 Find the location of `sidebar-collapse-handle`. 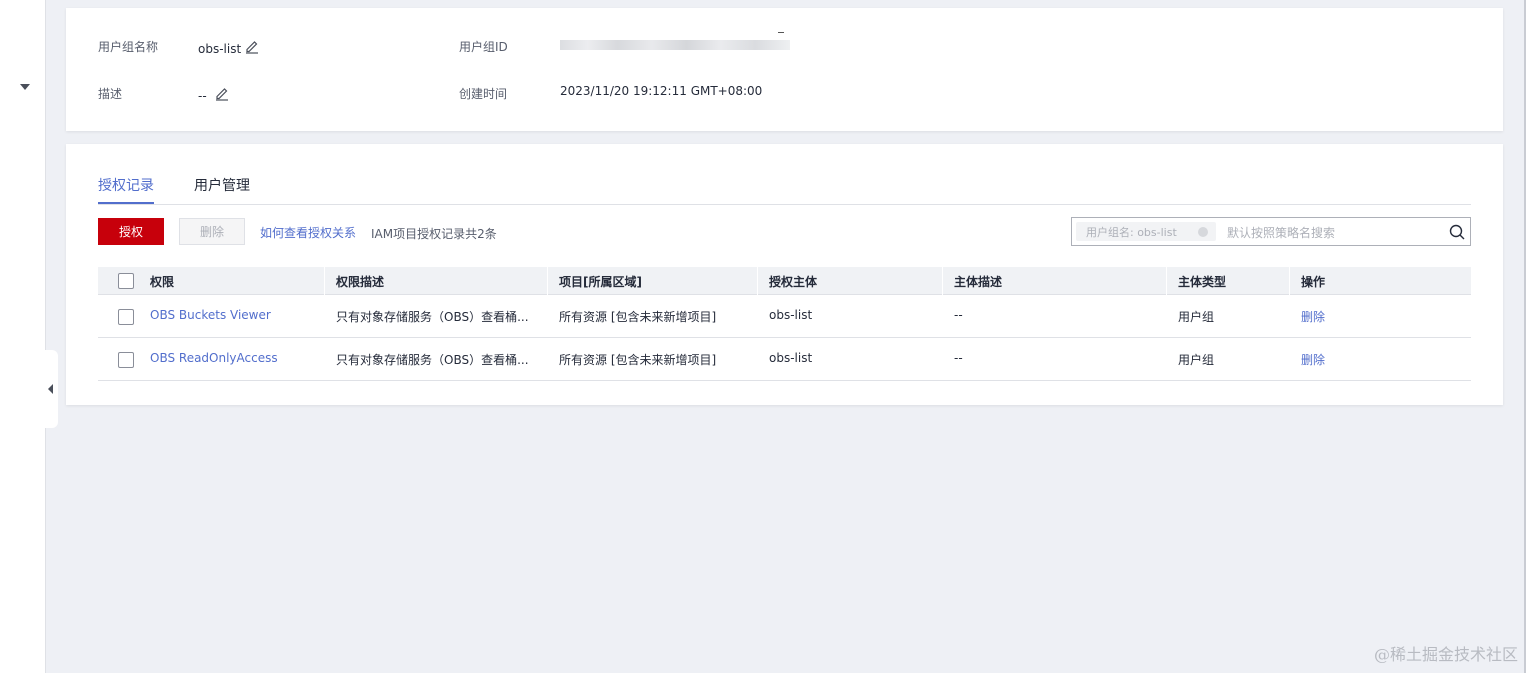

sidebar-collapse-handle is located at coordinates (51, 389).